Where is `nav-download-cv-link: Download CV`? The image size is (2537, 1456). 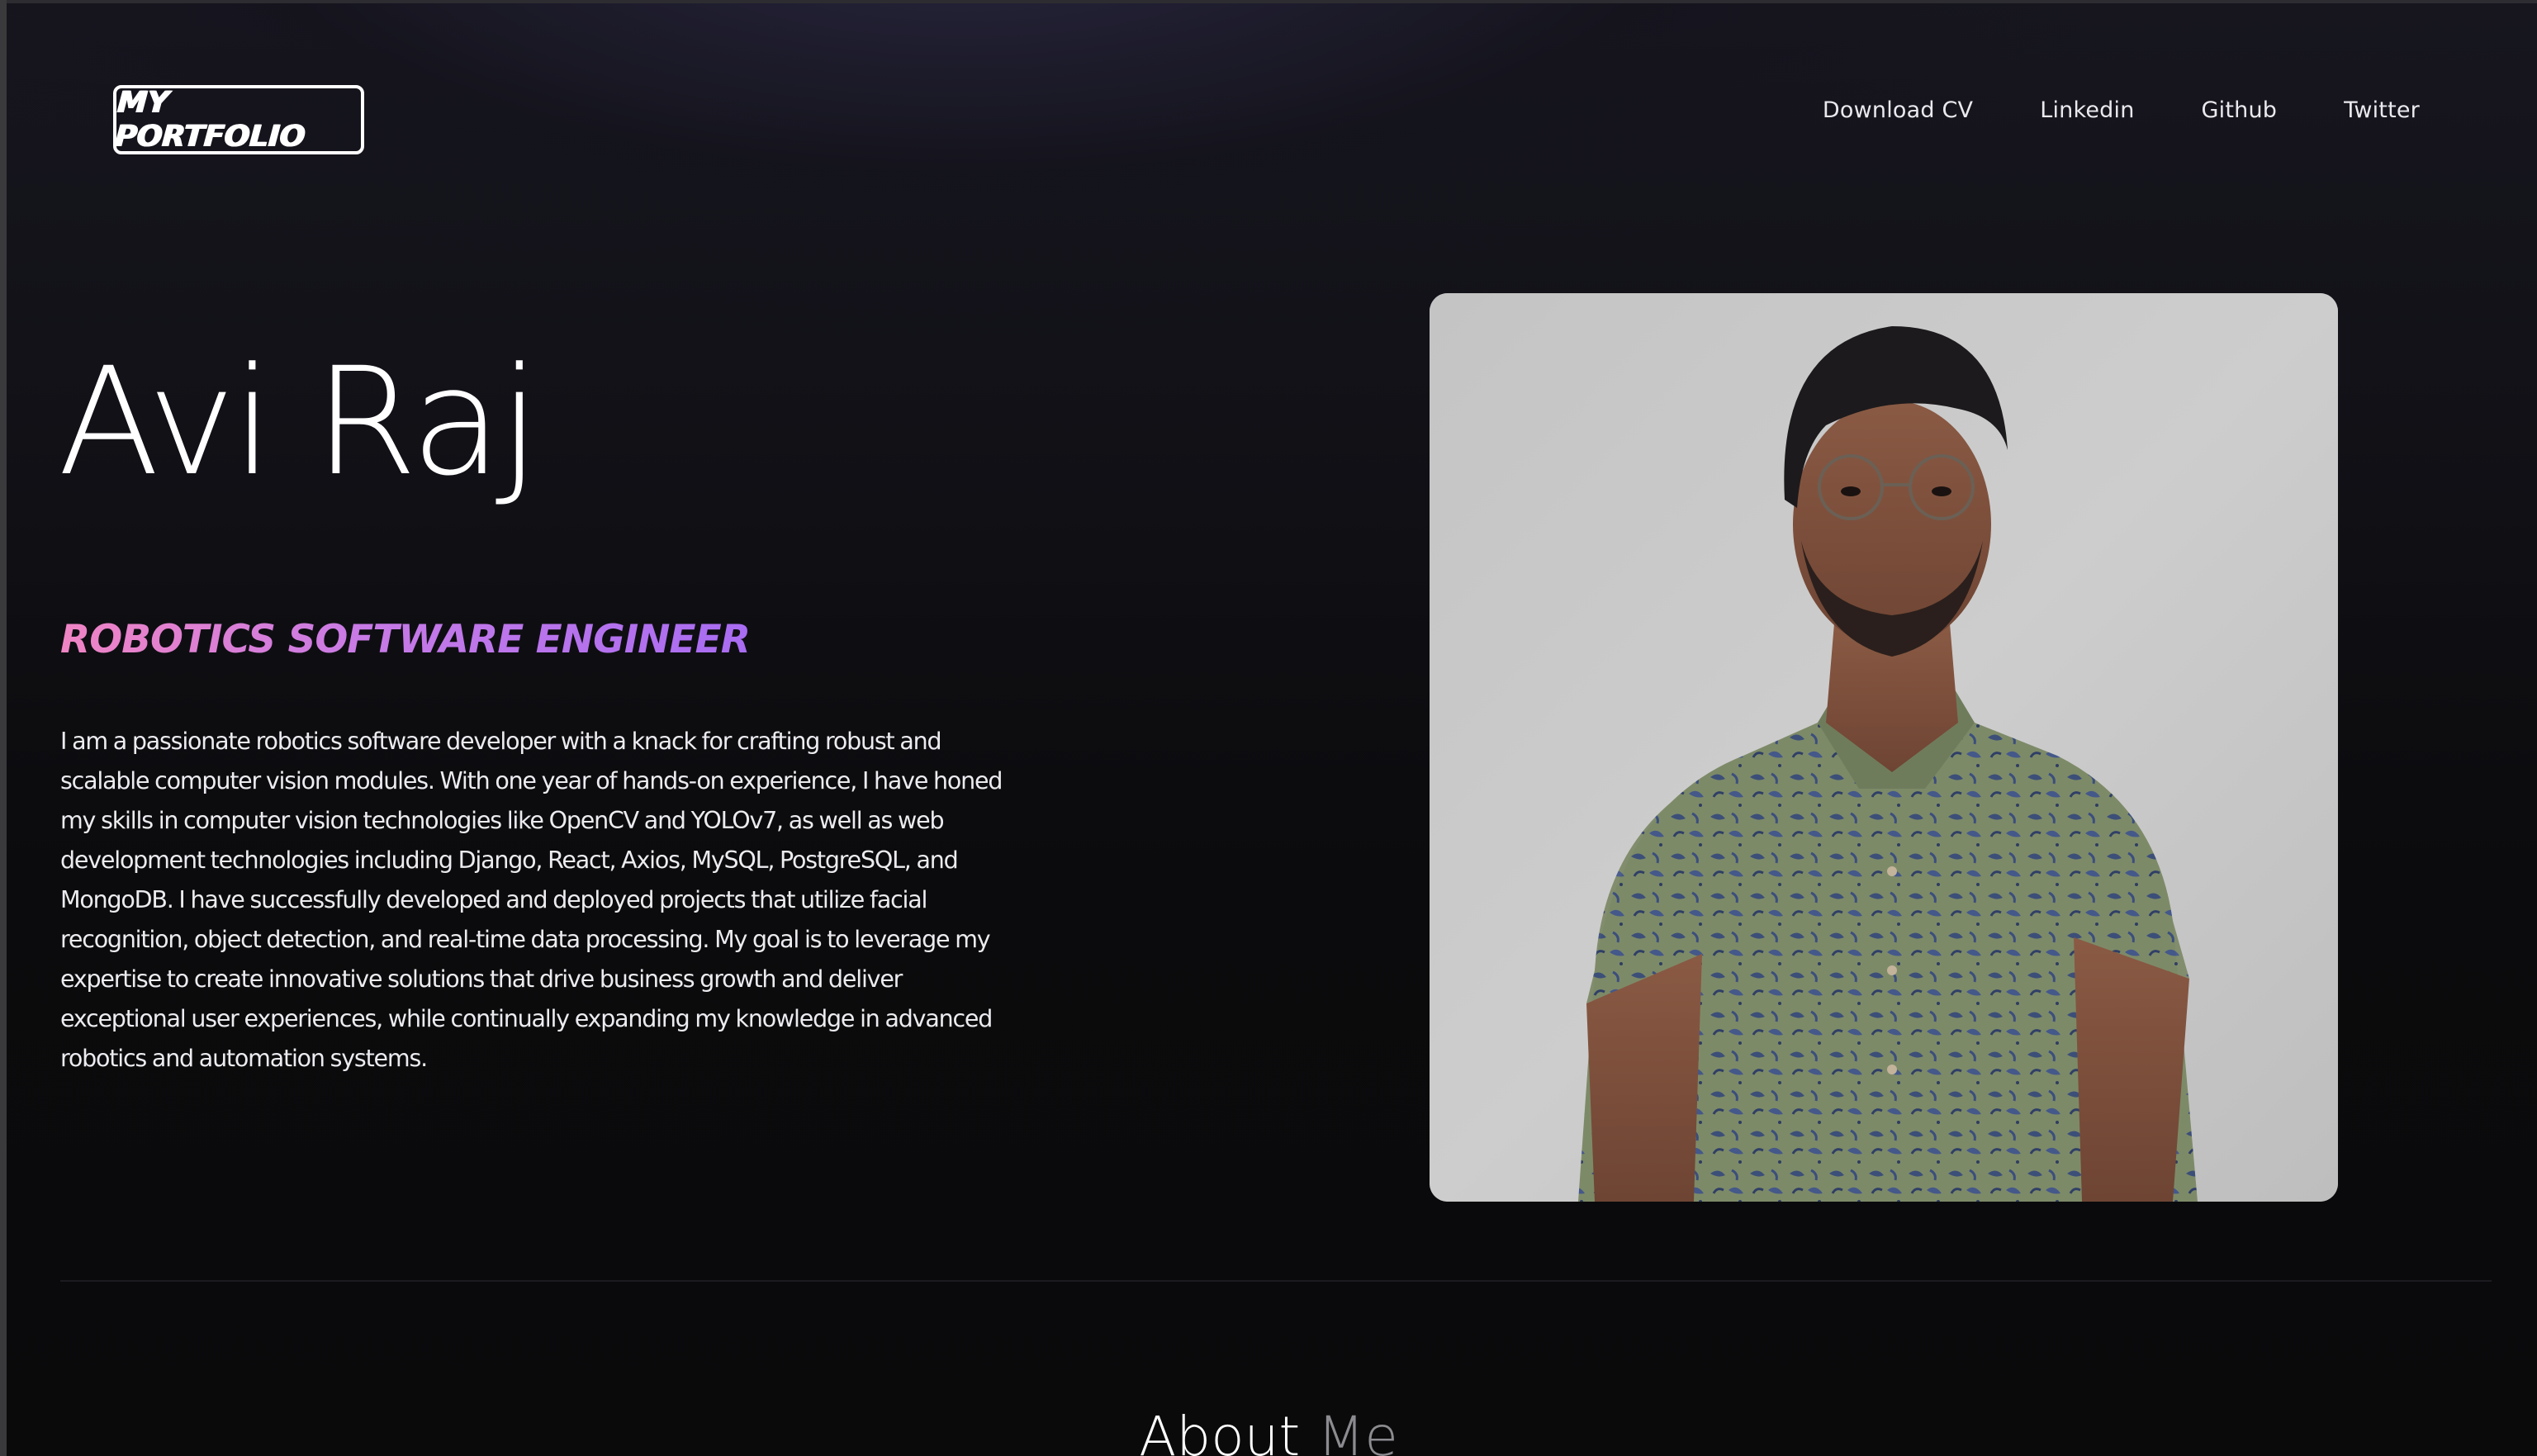 nav-download-cv-link: Download CV is located at coordinates (1898, 110).